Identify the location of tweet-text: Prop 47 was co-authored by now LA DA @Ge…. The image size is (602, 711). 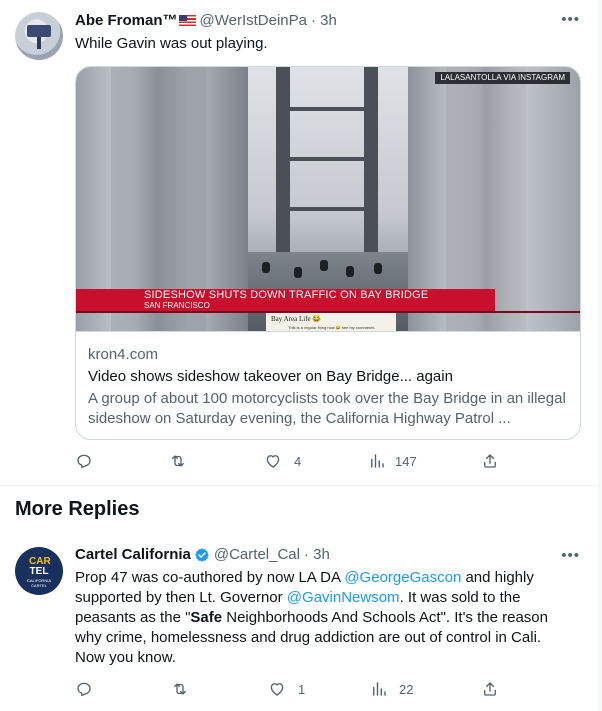
(322, 618).